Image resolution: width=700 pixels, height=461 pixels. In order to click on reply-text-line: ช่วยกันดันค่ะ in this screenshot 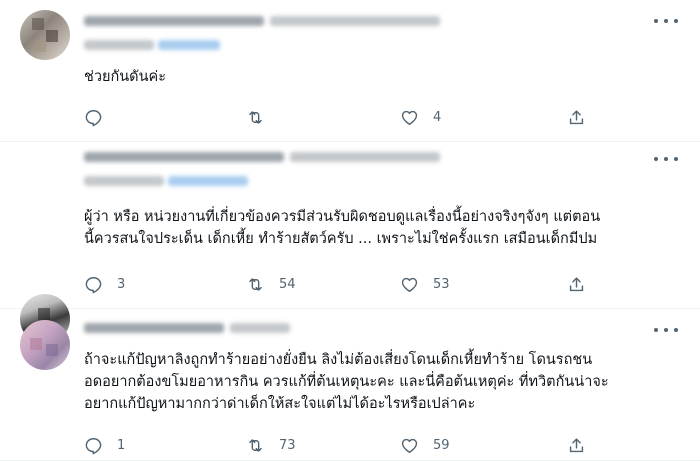, I will do `click(125, 77)`.